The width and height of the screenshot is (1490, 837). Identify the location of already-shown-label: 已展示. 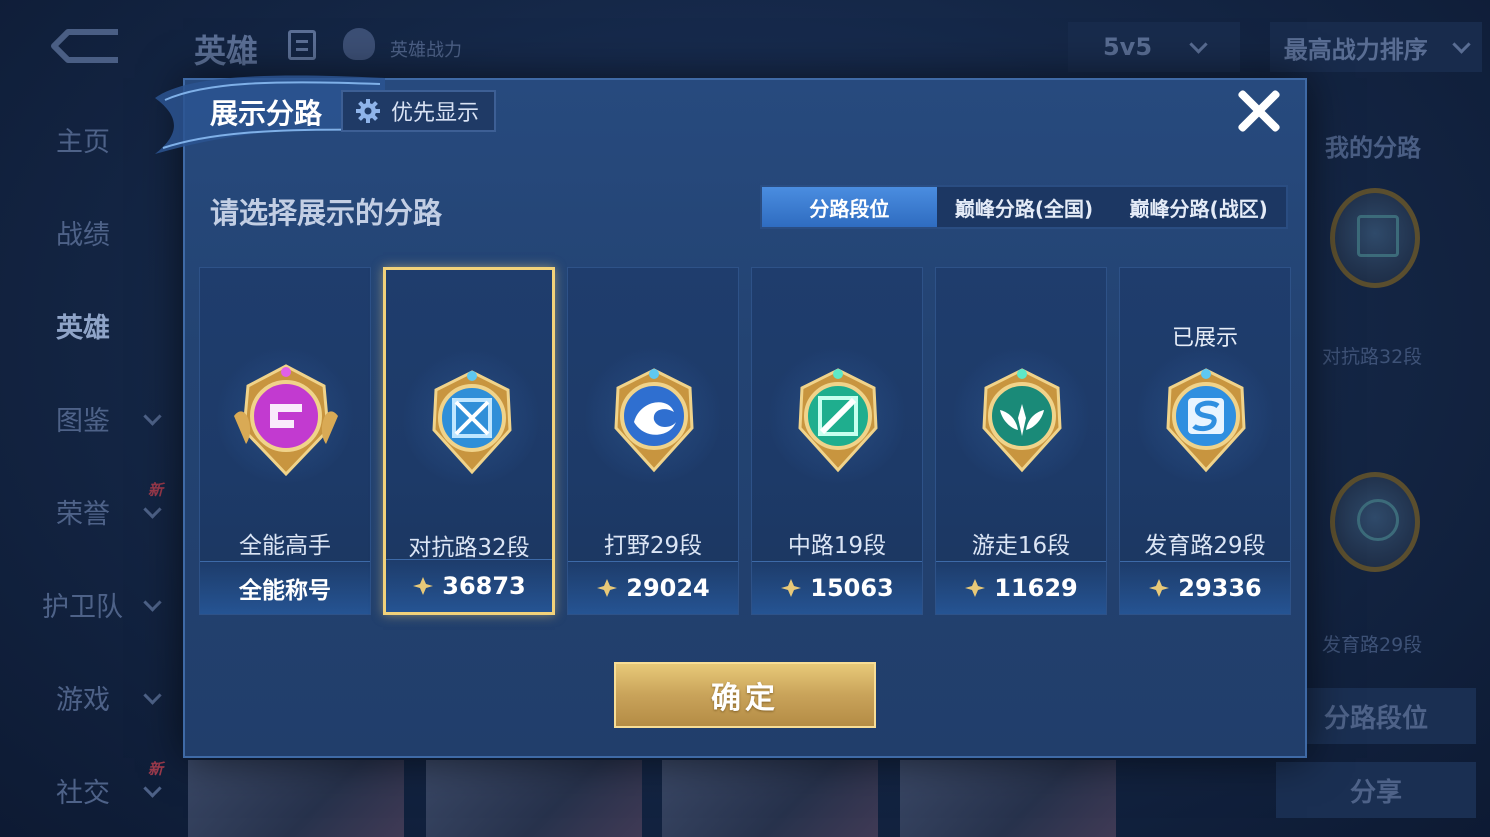
(1204, 338).